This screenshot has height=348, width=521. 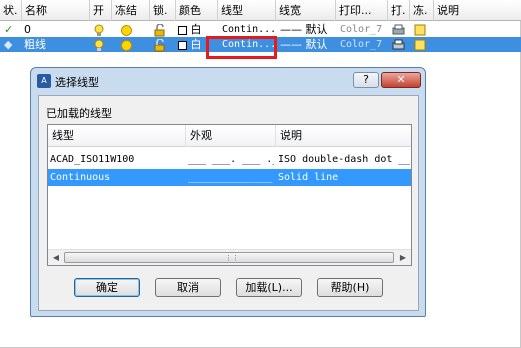 I want to click on linetype-appearance: ______________, so click(x=230, y=177).